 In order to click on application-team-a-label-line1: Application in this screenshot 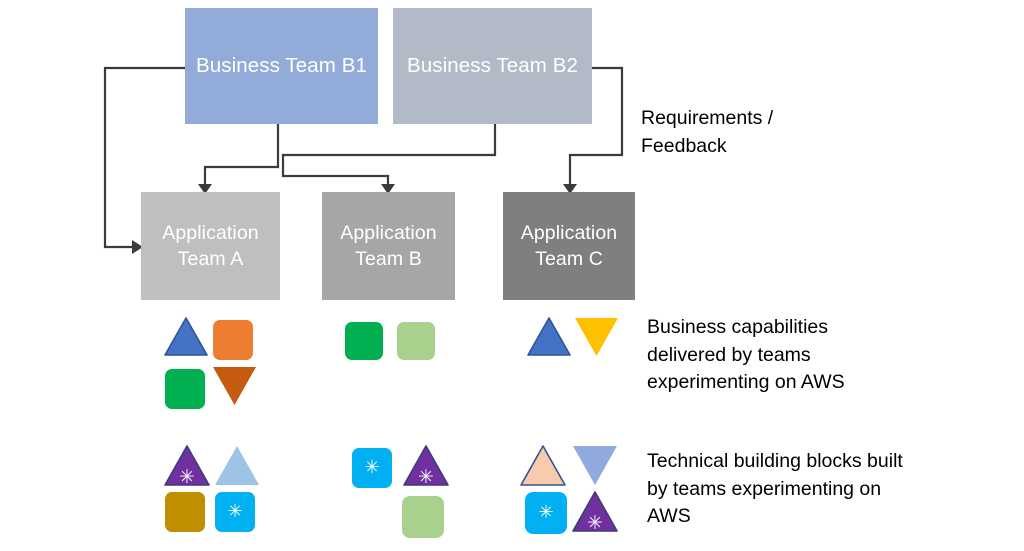, I will do `click(210, 232)`.